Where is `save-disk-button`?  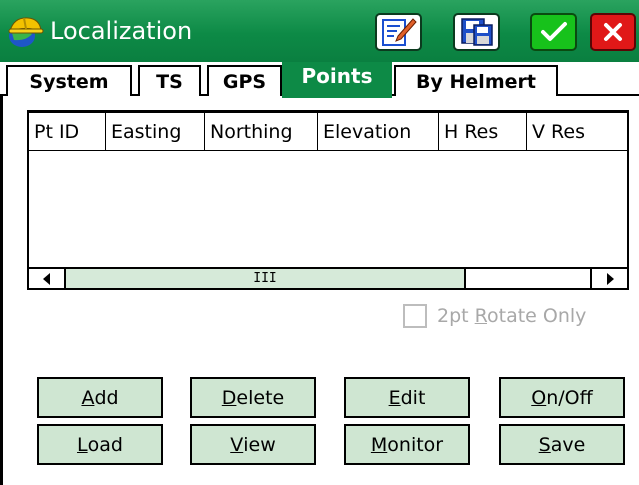 save-disk-button is located at coordinates (476, 32).